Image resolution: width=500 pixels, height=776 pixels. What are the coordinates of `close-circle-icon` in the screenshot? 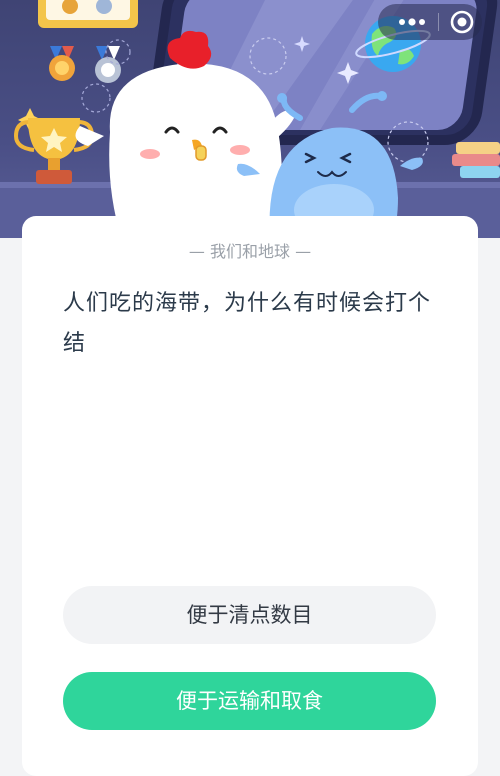 It's located at (462, 22).